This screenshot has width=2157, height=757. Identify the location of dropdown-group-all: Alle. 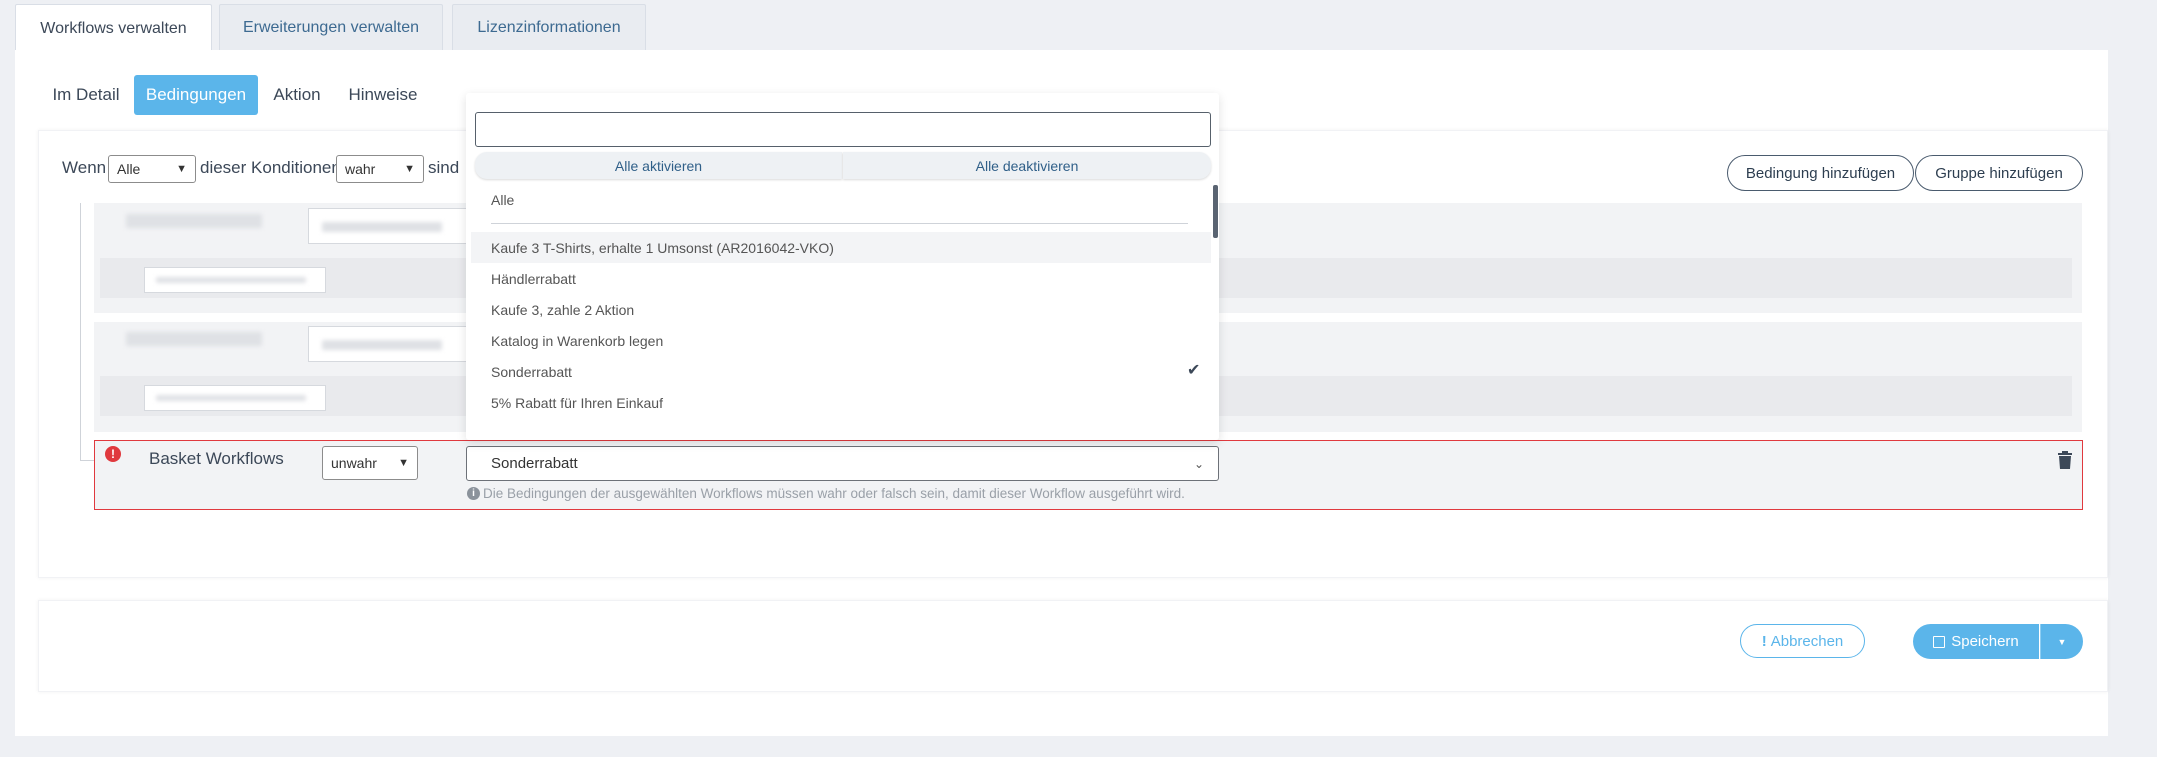
(841, 199).